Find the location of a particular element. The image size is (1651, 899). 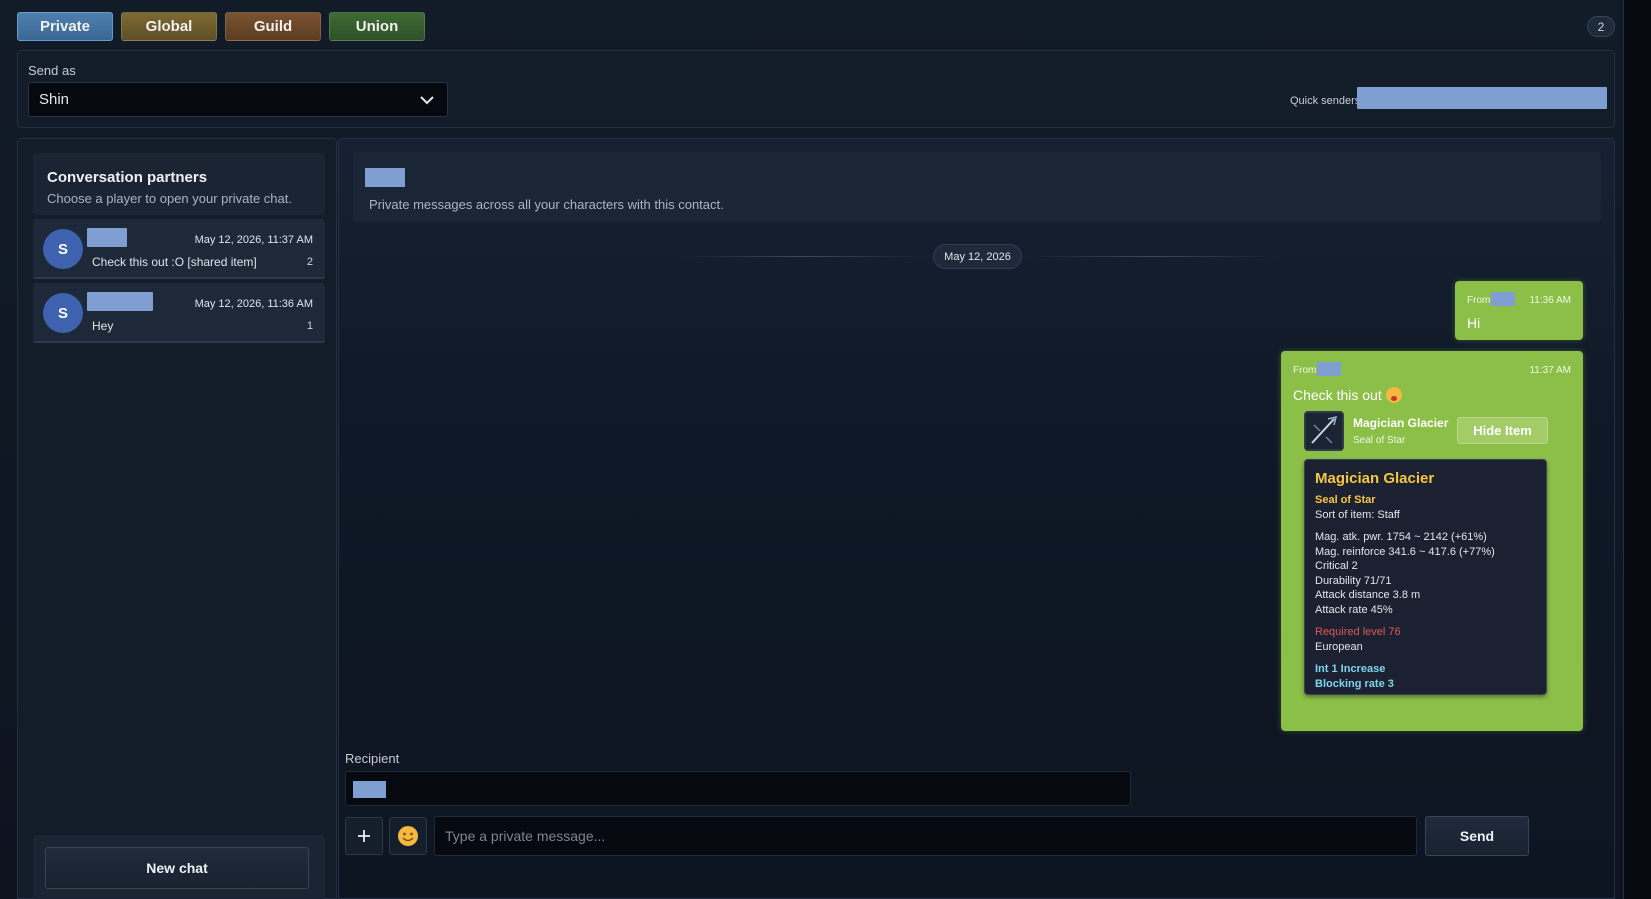

recipient-label: Recipient is located at coordinates (372, 758).